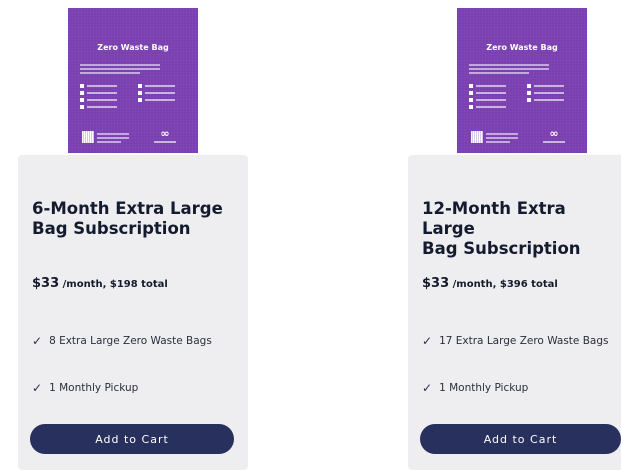 The height and width of the screenshot is (470, 621). What do you see at coordinates (494, 218) in the screenshot?
I see `product-title-line-1: 12-Month Extra Large` at bounding box center [494, 218].